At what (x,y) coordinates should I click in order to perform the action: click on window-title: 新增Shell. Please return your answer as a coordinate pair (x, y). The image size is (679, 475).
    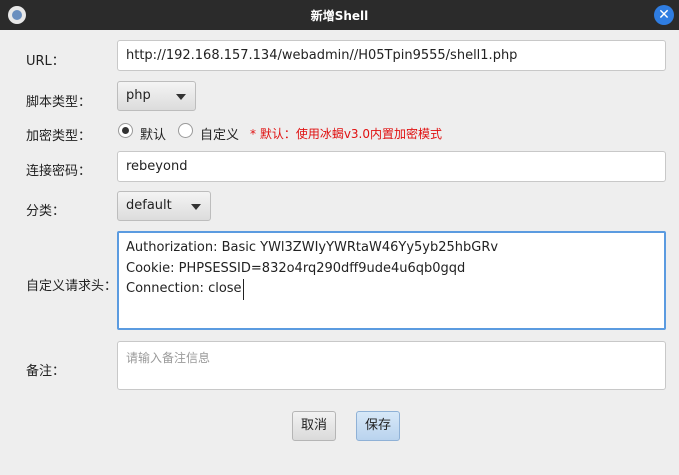
    Looking at the image, I should click on (339, 16).